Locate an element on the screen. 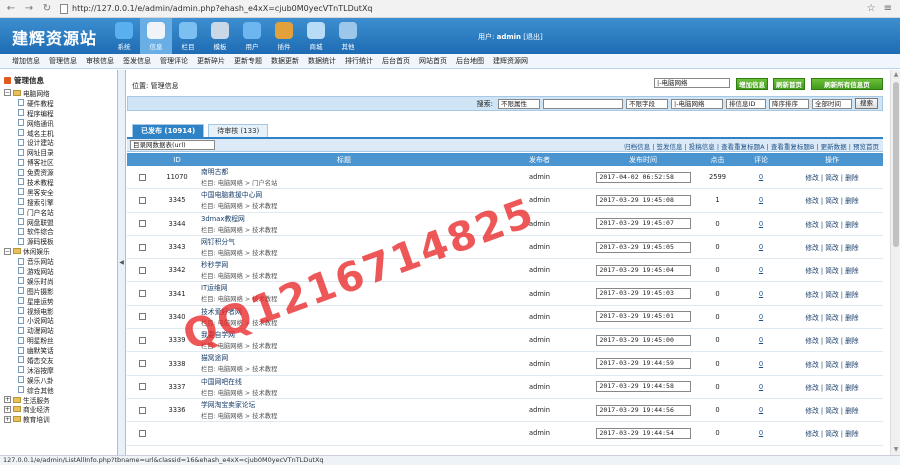  add-info-button: 增加信息 is located at coordinates (752, 84).